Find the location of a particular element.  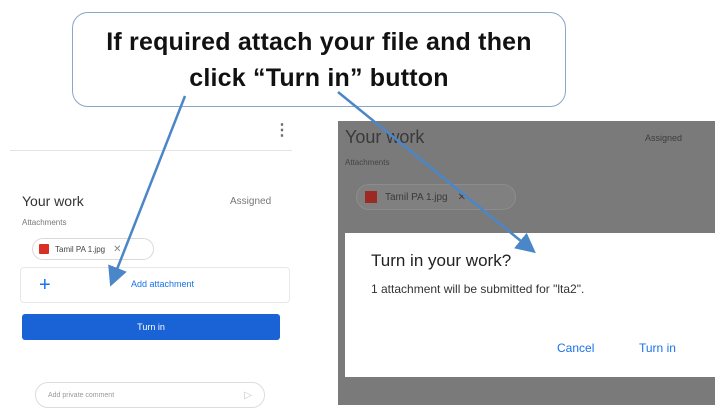

turn-in-button: Turn in is located at coordinates (151, 327).